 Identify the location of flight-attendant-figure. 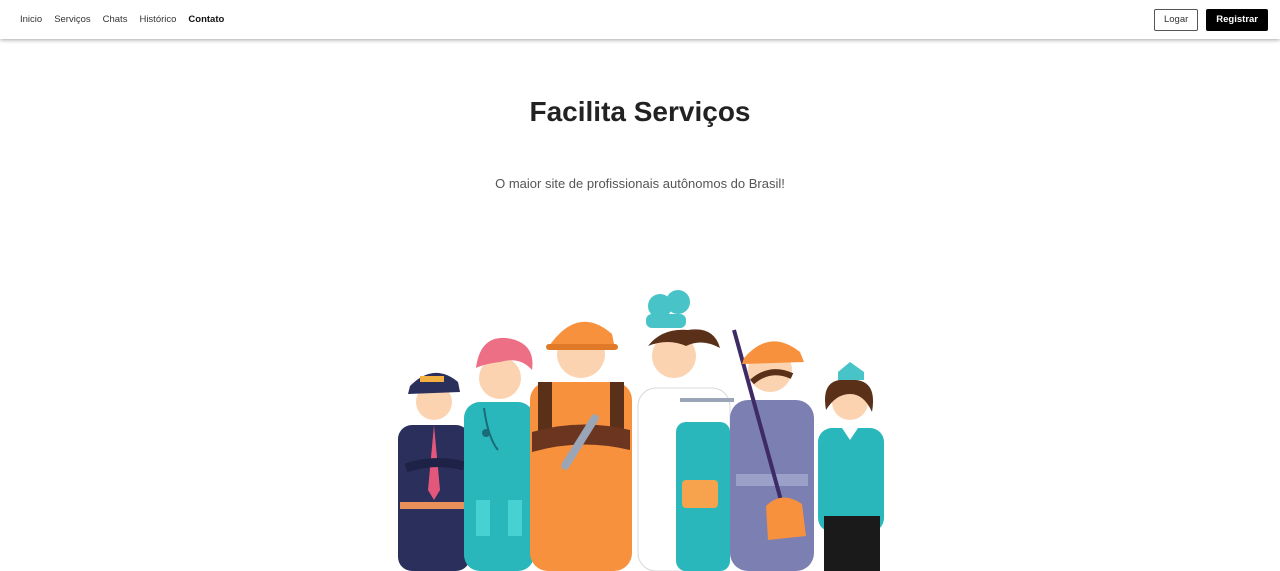
(851, 466).